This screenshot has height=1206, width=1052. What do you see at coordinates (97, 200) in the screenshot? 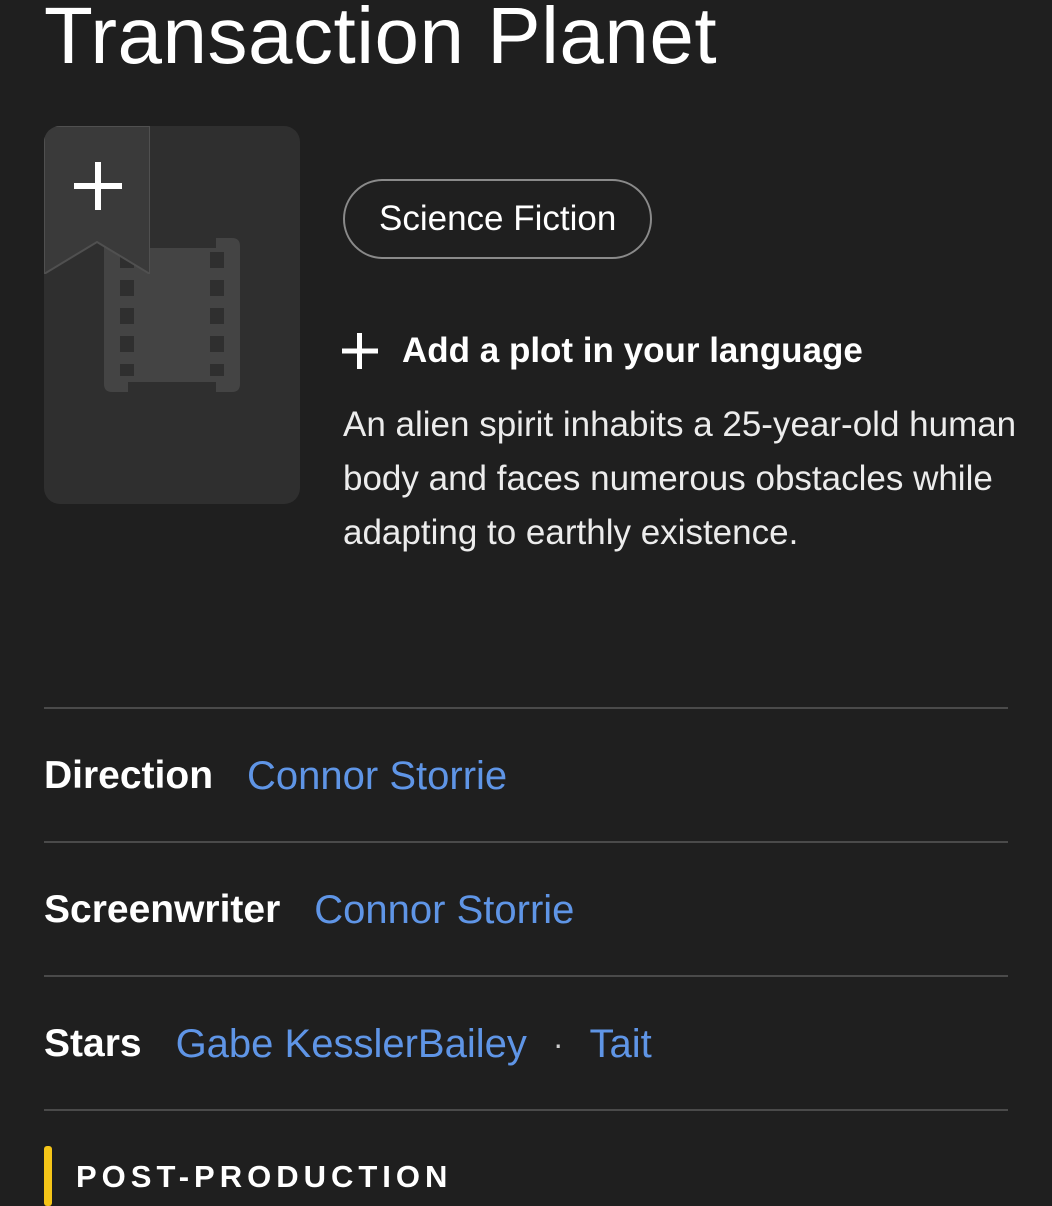
I see `watchlist-add-button` at bounding box center [97, 200].